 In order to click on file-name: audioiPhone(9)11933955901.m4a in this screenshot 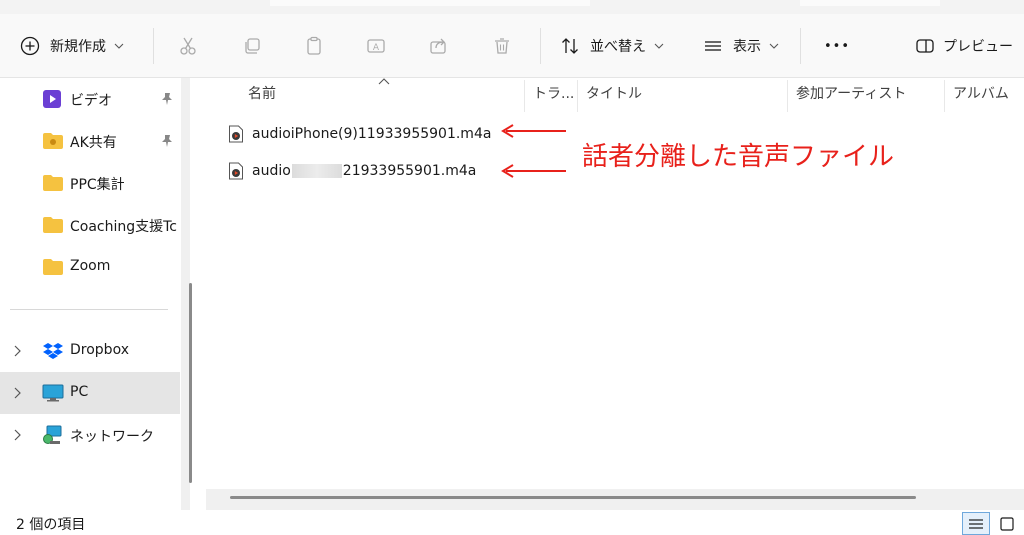, I will do `click(372, 134)`.